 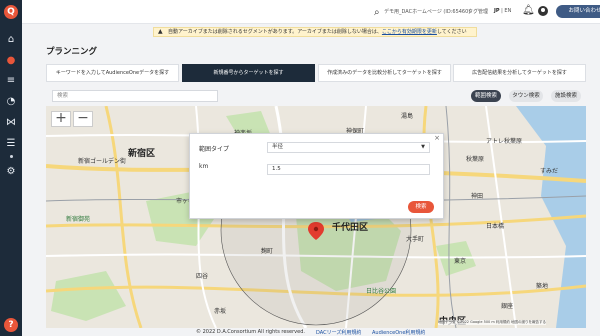 I want to click on search-button: 検索, so click(x=421, y=207).